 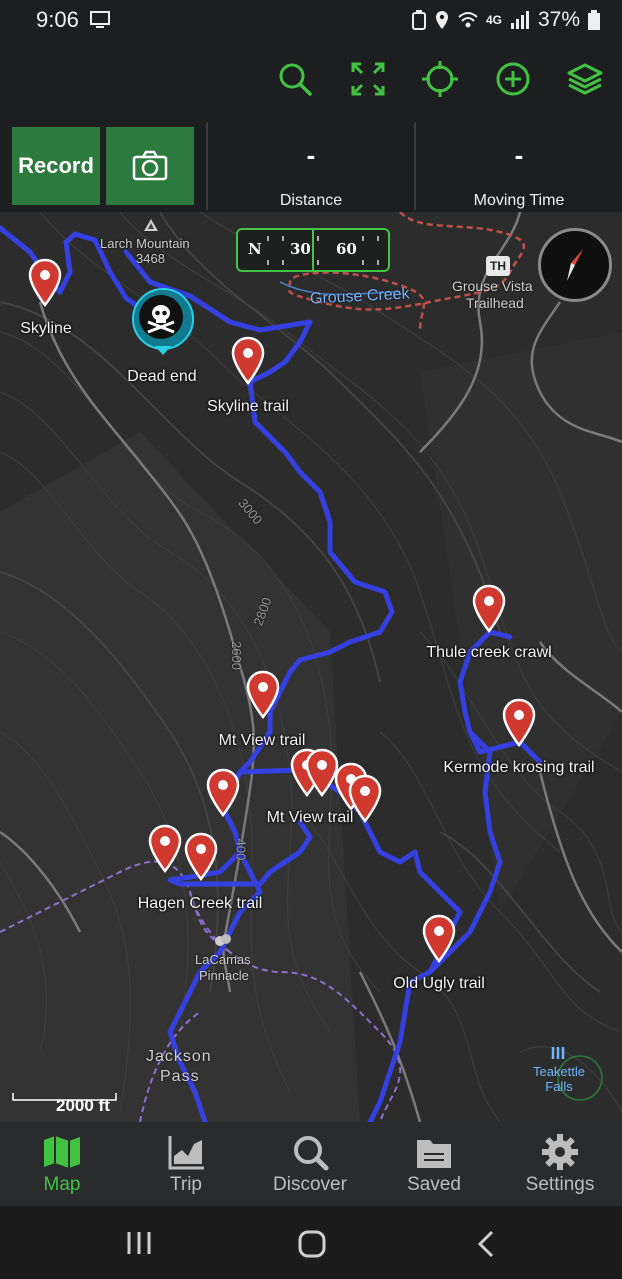 What do you see at coordinates (495, 303) in the screenshot?
I see `trailhead-label: Trailhead` at bounding box center [495, 303].